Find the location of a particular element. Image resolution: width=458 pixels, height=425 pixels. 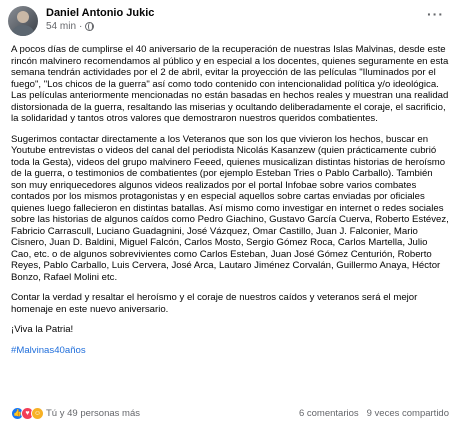

post-header-info: Daniel Antonio Jukic 54 min · is located at coordinates (100, 19).